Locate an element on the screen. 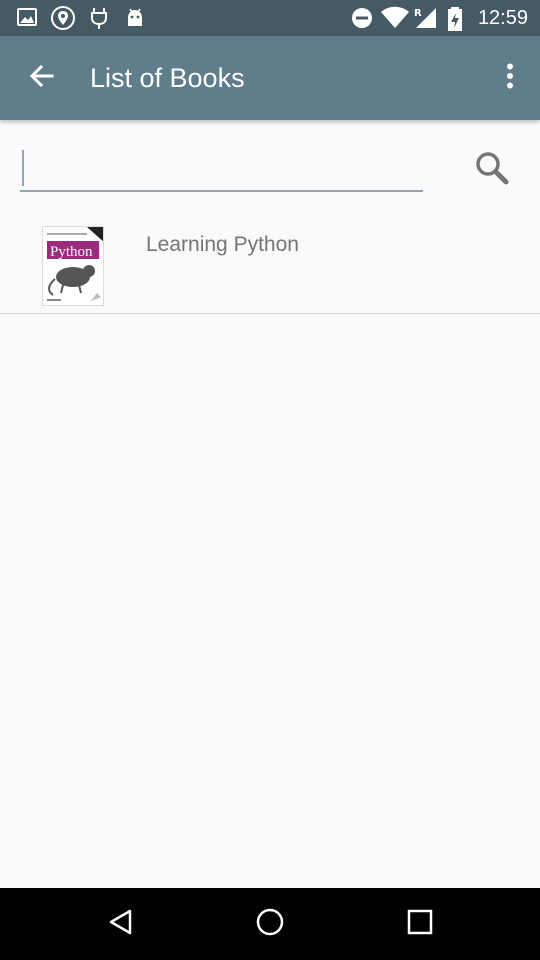 The image size is (540, 960). back-button is located at coordinates (42, 78).